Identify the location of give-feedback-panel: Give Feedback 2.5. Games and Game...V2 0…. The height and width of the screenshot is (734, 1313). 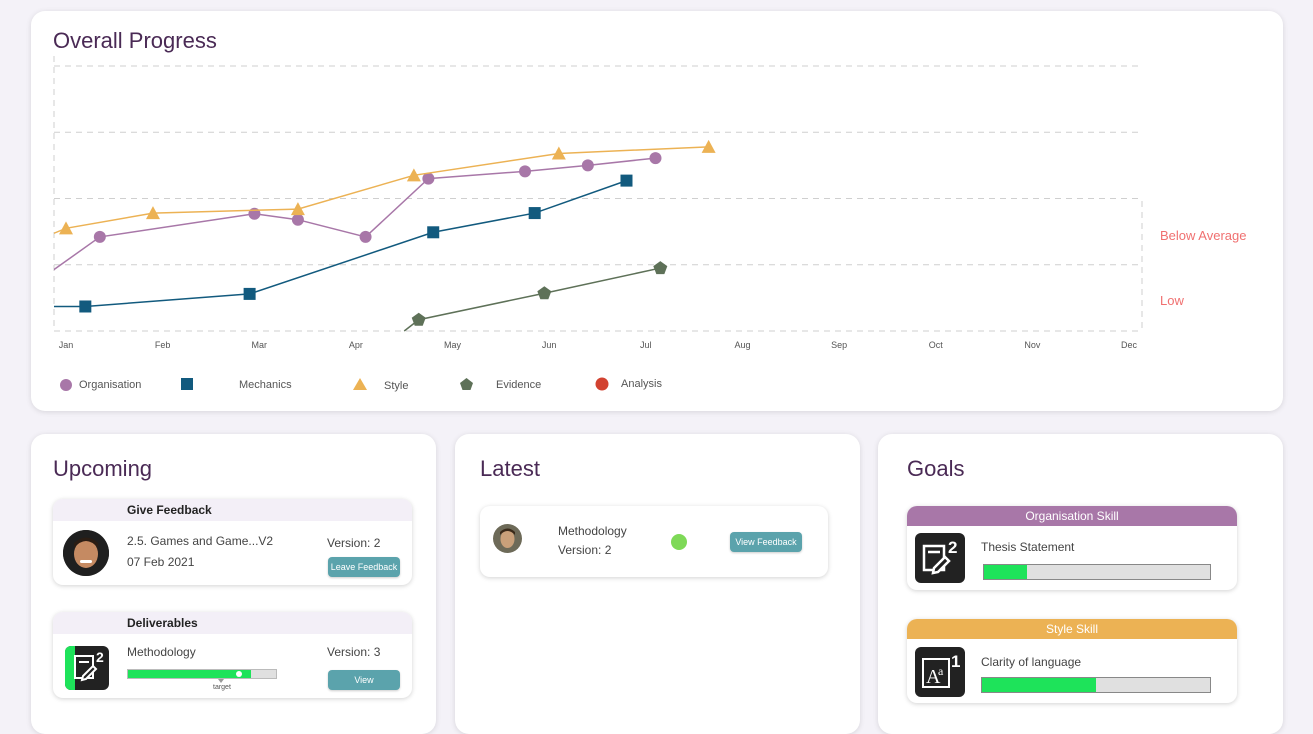
(232, 542).